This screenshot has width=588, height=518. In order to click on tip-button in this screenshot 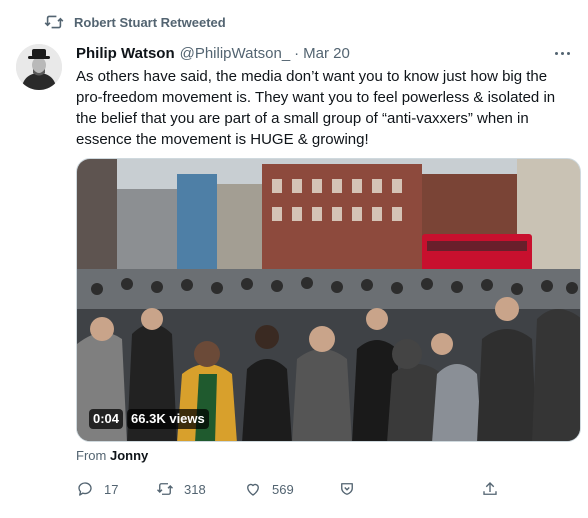, I will do `click(352, 489)`.